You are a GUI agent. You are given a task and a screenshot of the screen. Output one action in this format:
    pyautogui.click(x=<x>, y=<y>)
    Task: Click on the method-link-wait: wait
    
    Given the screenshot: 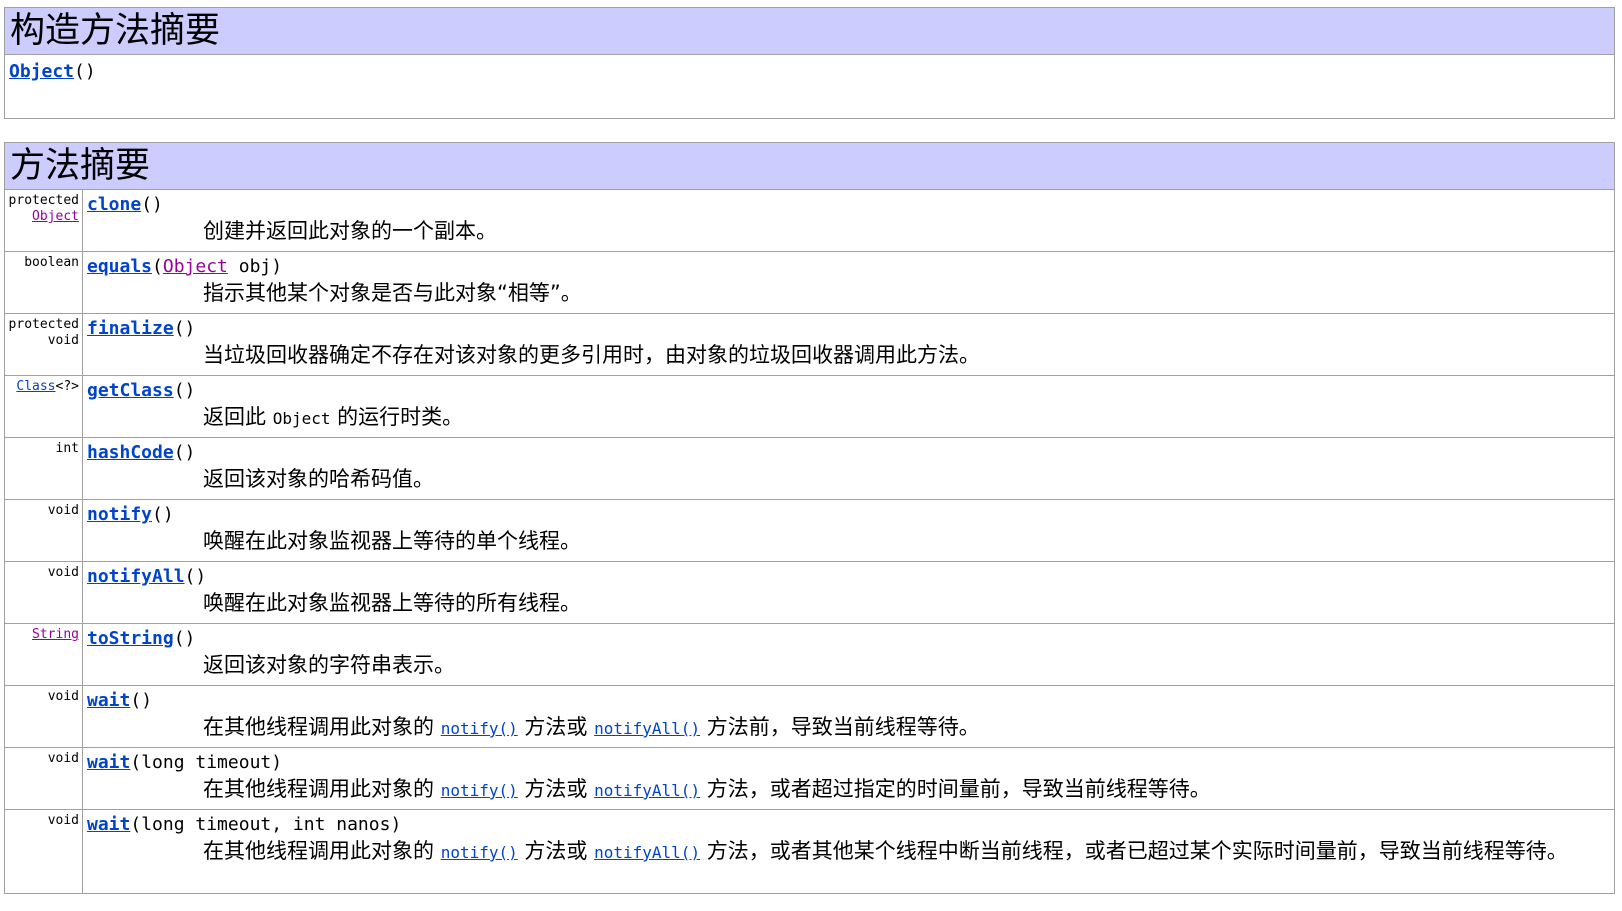 What is the action you would take?
    pyautogui.click(x=108, y=700)
    